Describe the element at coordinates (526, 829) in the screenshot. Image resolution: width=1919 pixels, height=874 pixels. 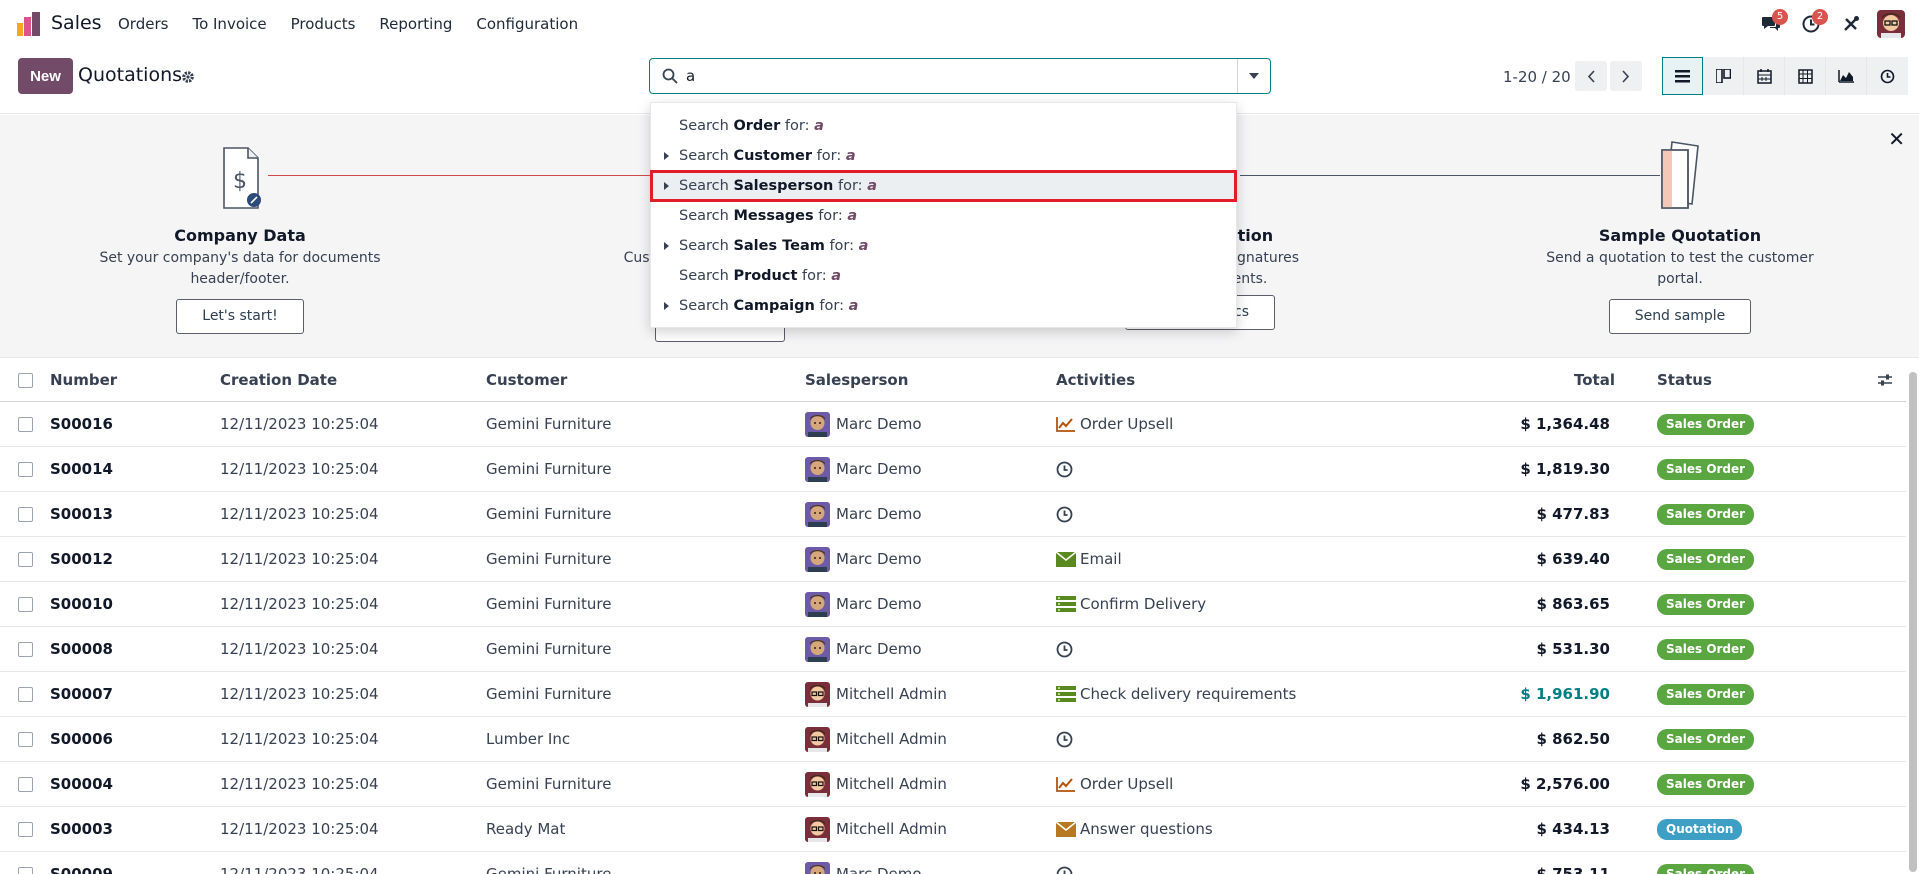
I see `customer-name: Ready Mat` at that location.